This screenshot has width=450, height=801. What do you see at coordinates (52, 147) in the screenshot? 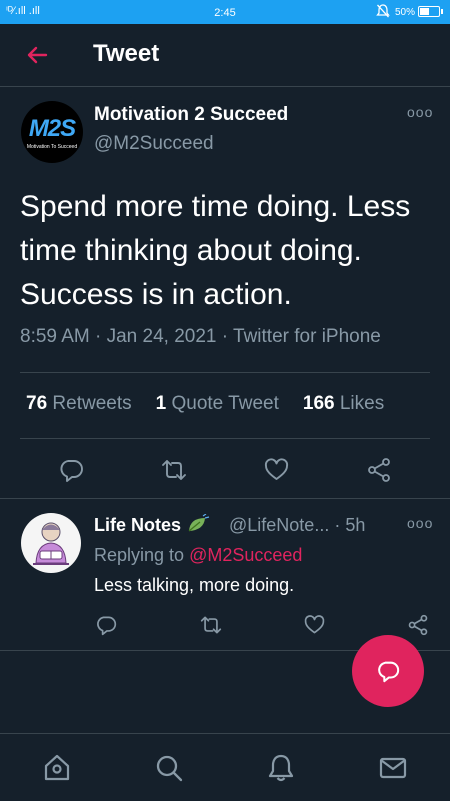
I see `avatar-tagline: Motivation To Succeed` at bounding box center [52, 147].